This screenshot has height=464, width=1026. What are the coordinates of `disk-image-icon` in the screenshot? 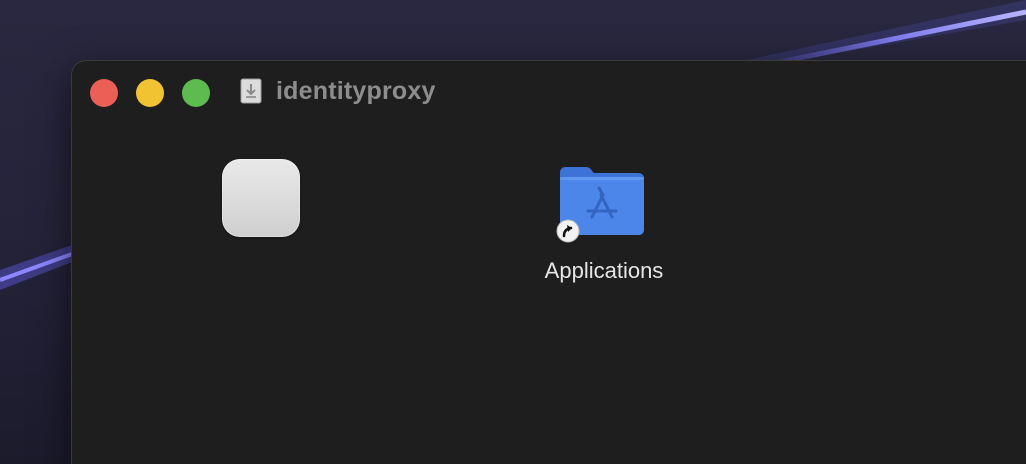 It's located at (251, 91).